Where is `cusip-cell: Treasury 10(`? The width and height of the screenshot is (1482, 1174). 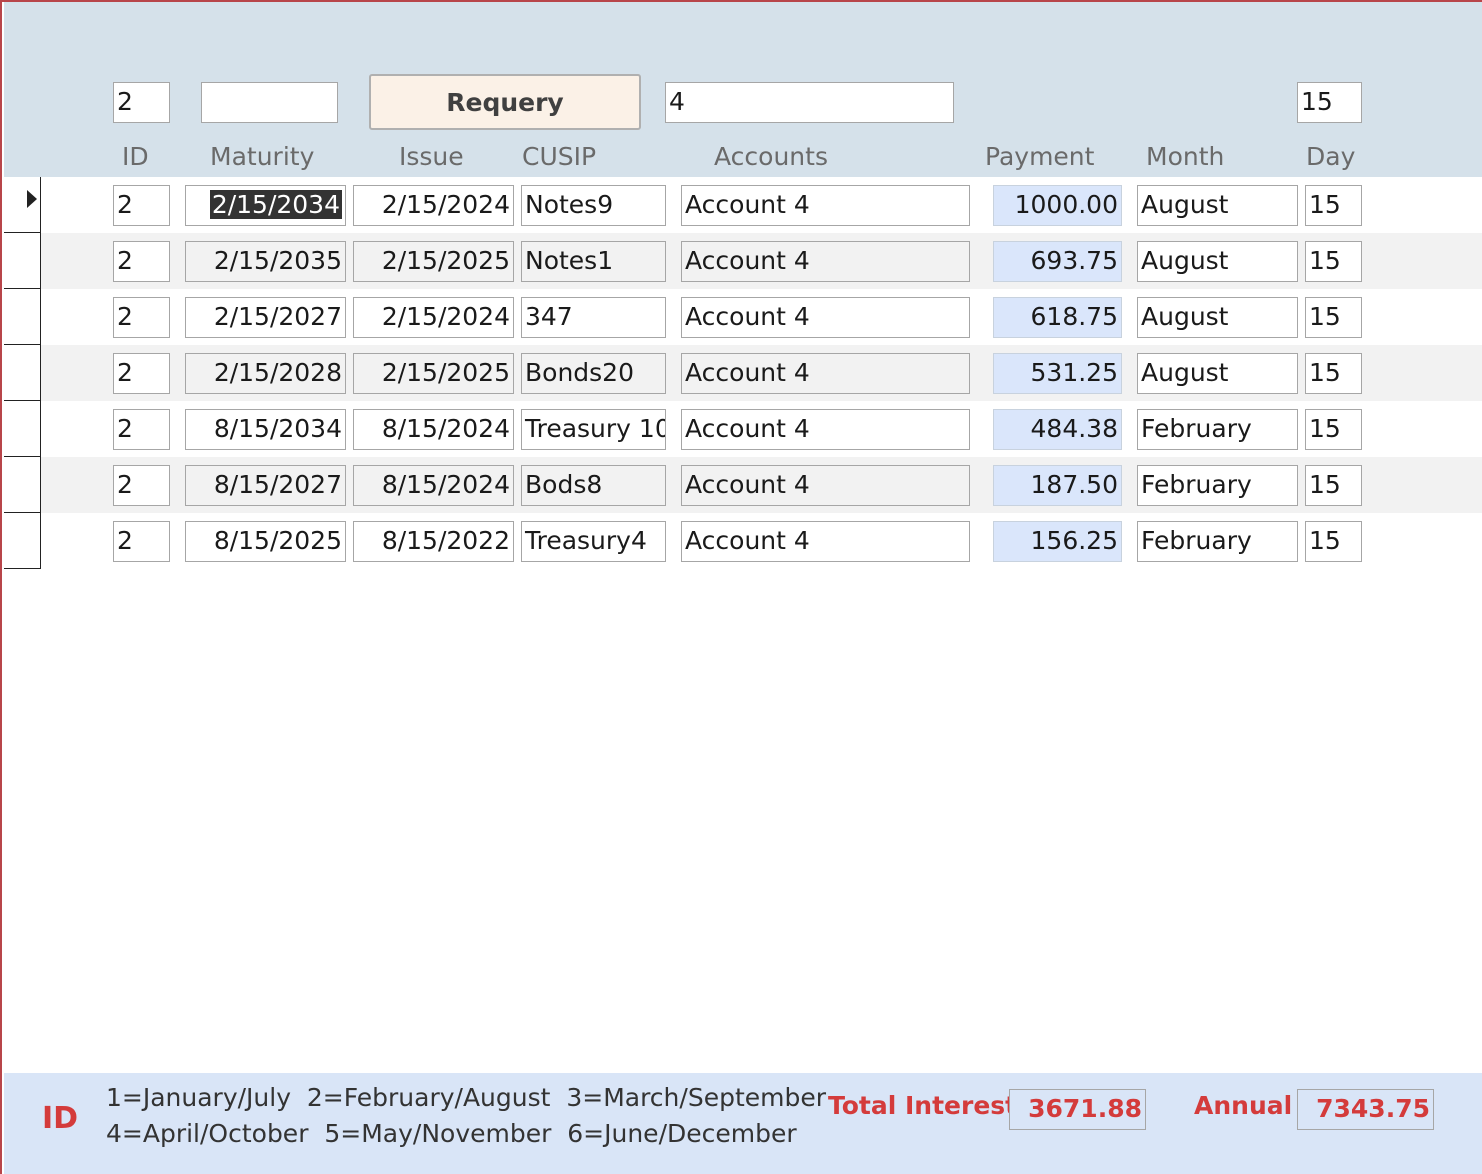
cusip-cell: Treasury 10( is located at coordinates (593, 429).